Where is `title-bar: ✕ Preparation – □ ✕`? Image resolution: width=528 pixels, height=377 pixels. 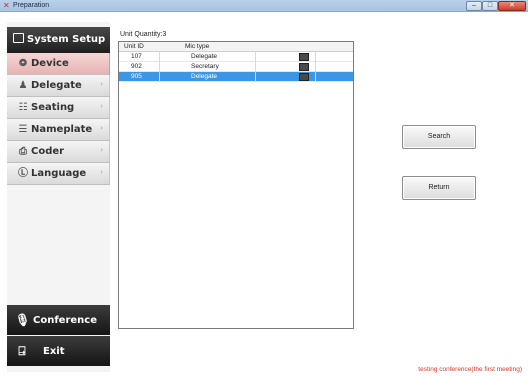 title-bar: ✕ Preparation – □ ✕ is located at coordinates (264, 6).